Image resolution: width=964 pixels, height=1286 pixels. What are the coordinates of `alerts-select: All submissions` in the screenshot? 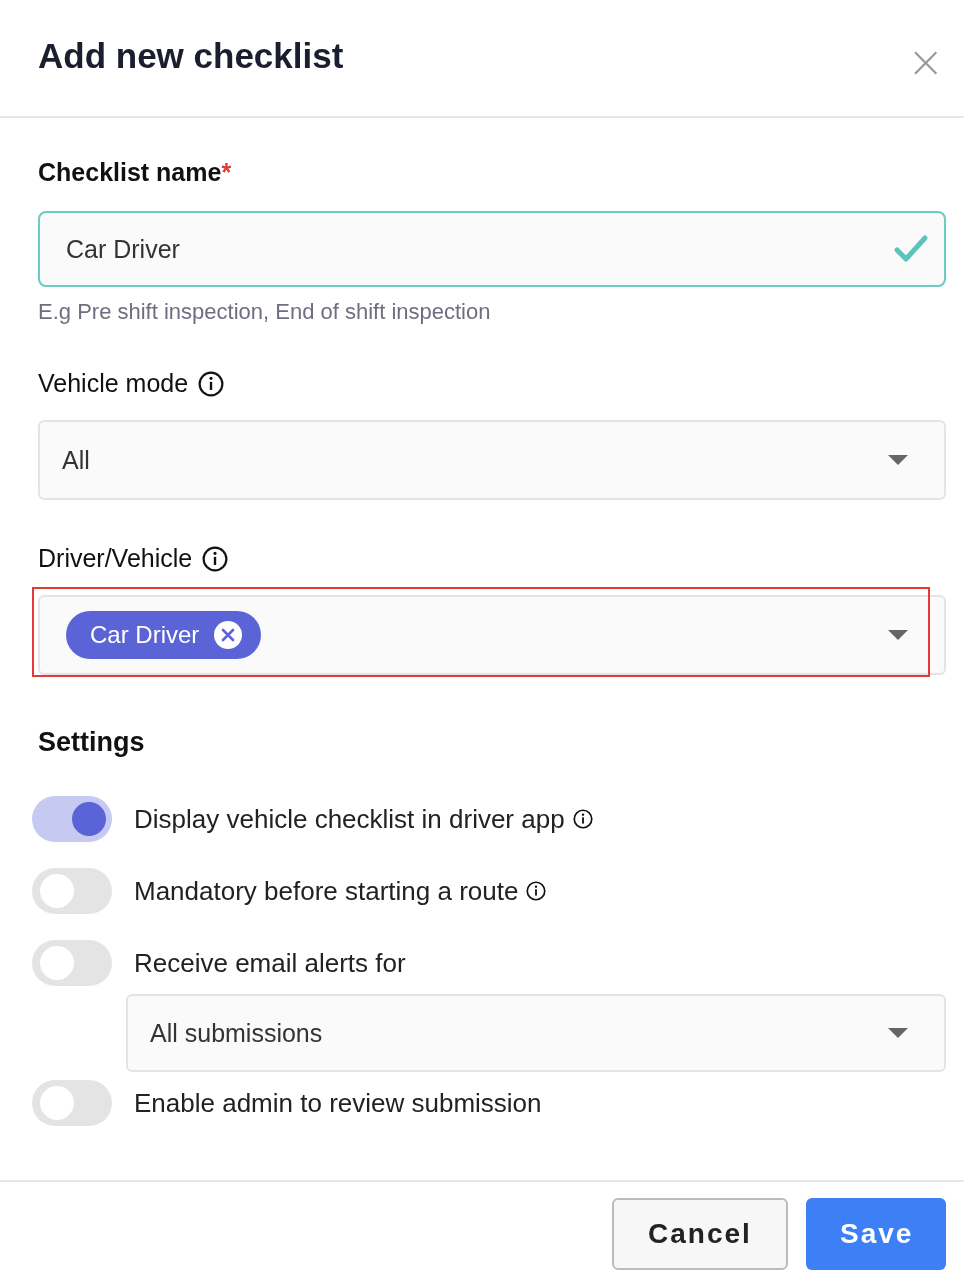 It's located at (536, 1033).